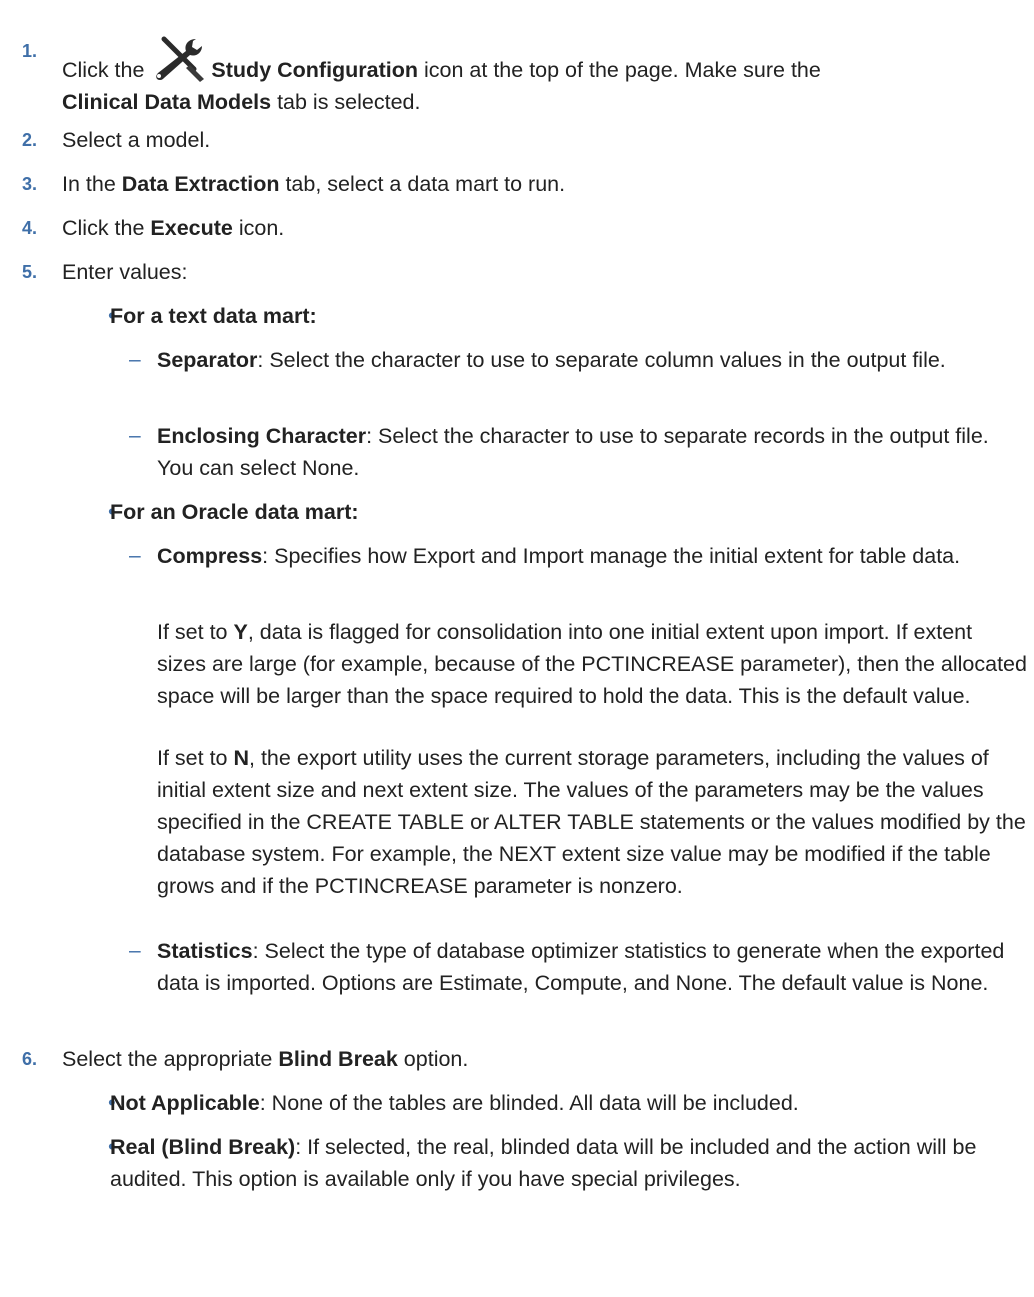  Describe the element at coordinates (180, 59) in the screenshot. I see `study-configuration-icon` at that location.